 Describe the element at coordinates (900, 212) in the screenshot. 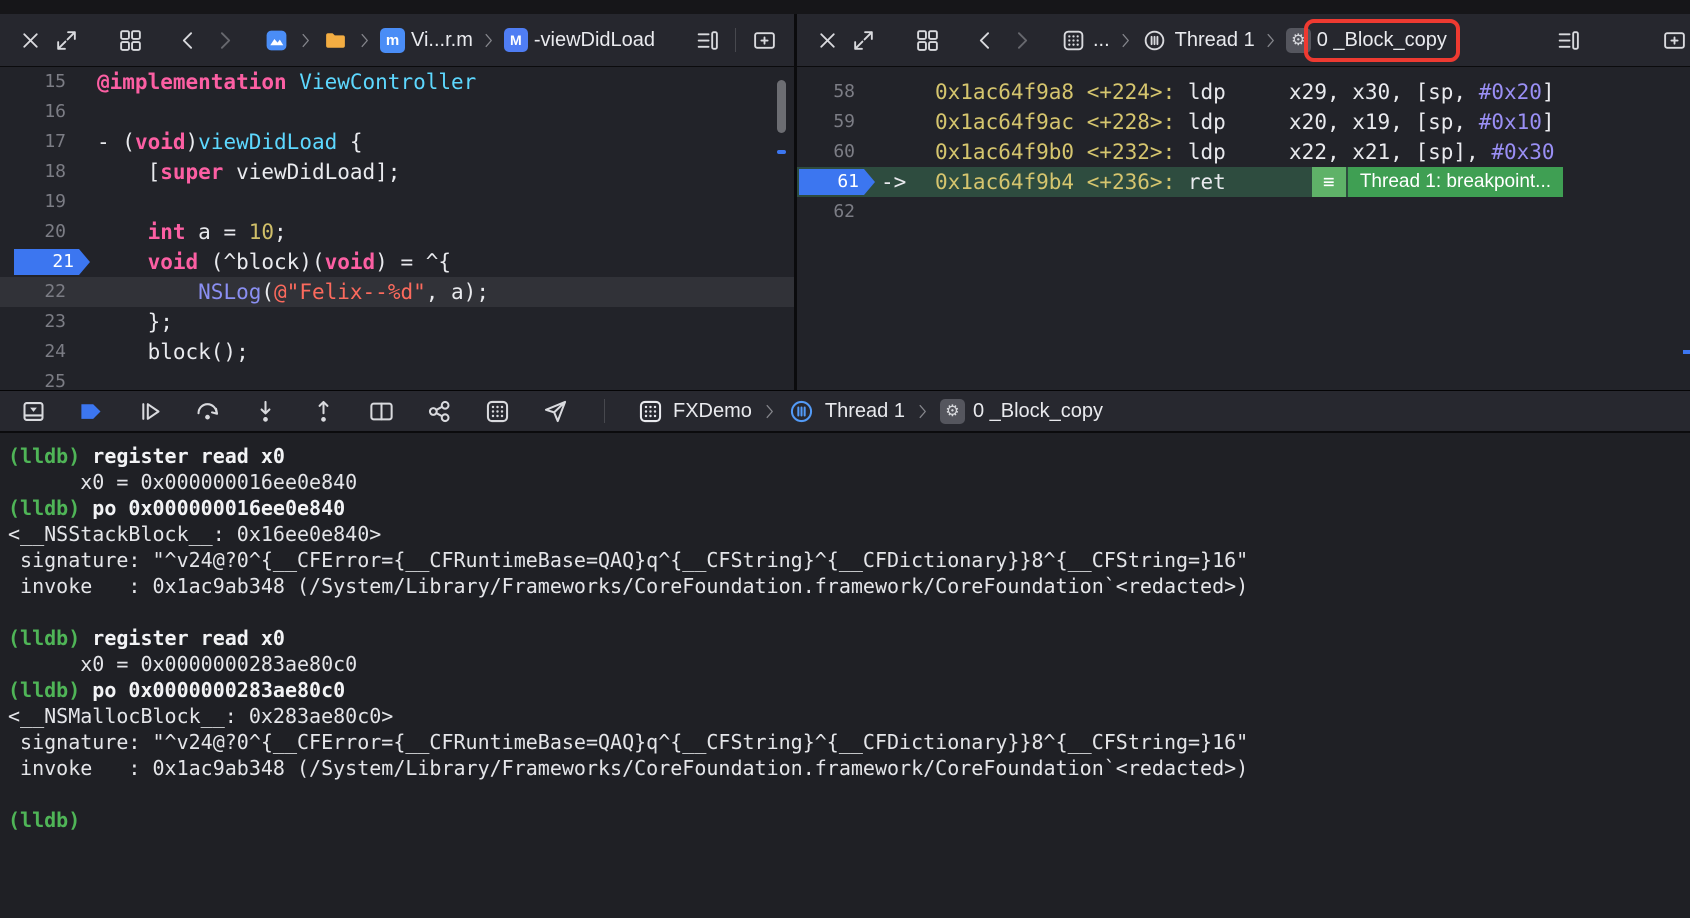

I see `current-instruction-arrow` at that location.